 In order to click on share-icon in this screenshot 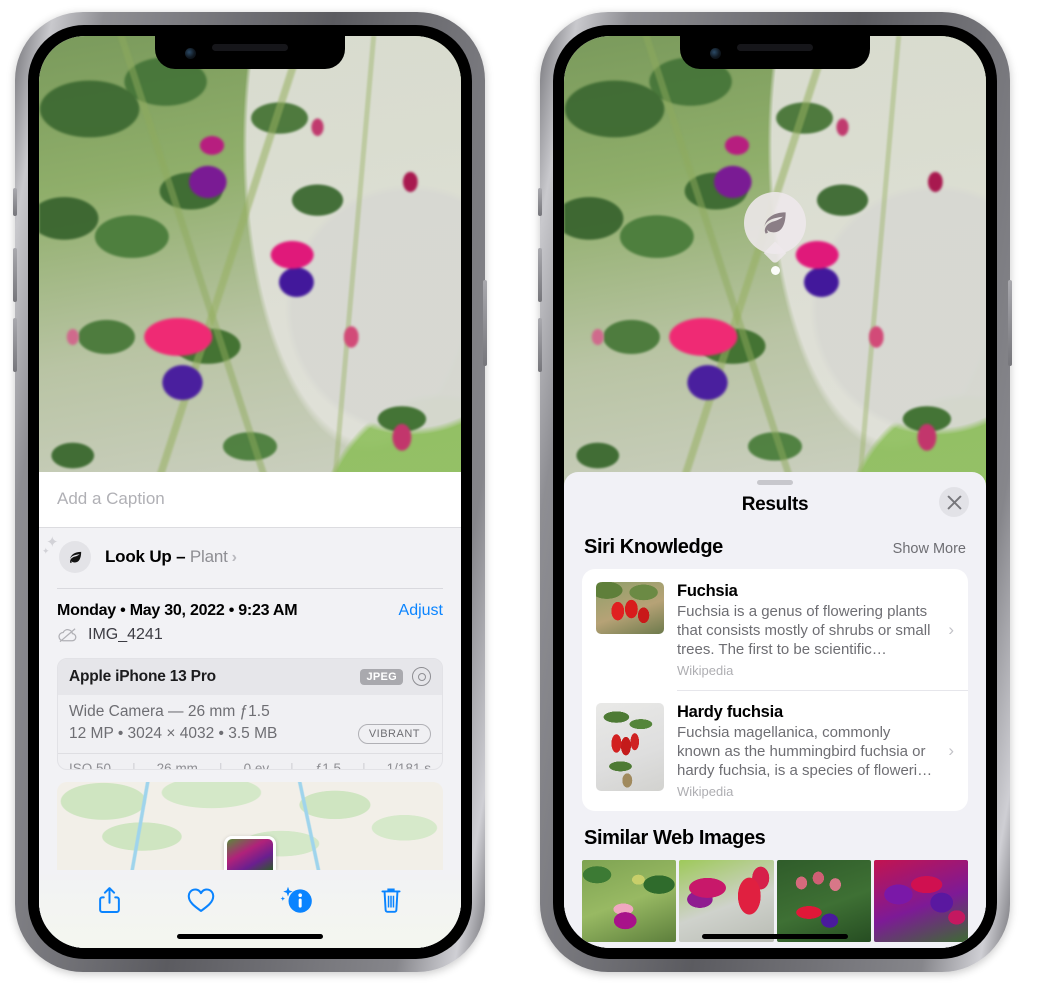, I will do `click(109, 900)`.